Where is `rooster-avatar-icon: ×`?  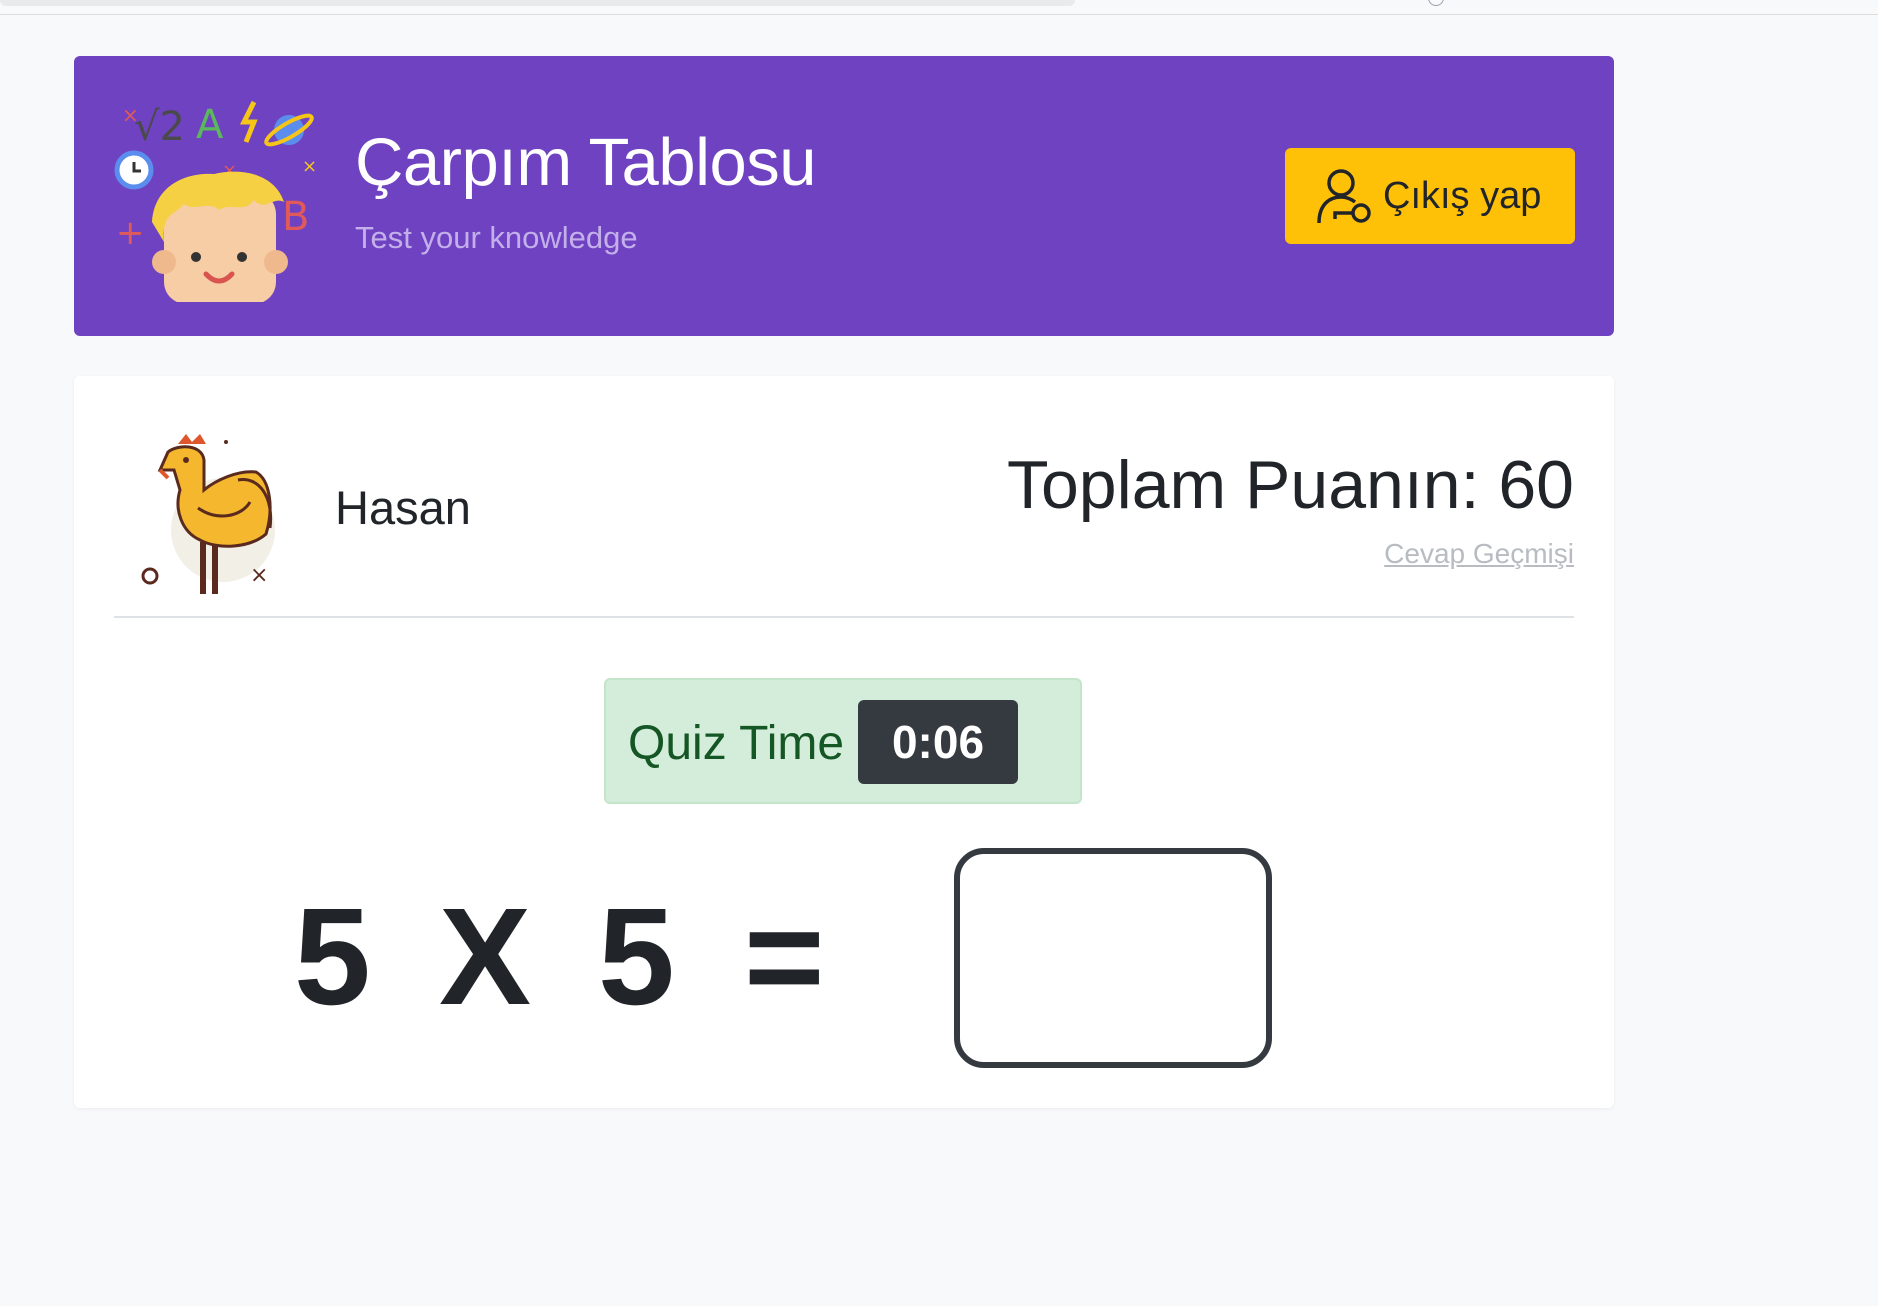
rooster-avatar-icon: × is located at coordinates (208, 514).